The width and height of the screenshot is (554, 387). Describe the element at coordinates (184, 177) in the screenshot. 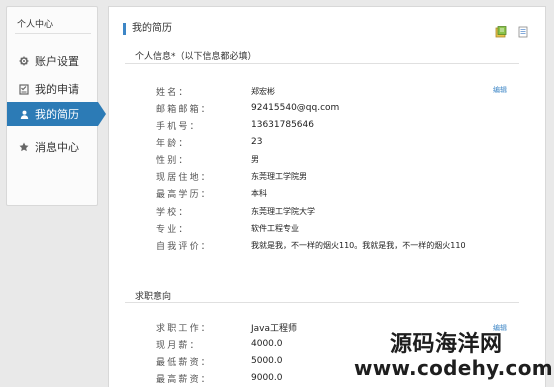

I see `field-label: 现居住地：` at that location.